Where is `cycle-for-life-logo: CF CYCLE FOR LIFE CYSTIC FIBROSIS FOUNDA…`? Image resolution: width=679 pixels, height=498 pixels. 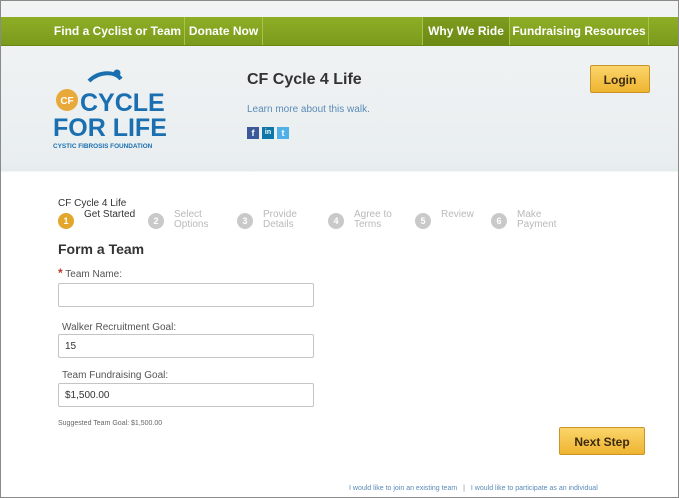
cycle-for-life-logo: CF CYCLE FOR LIFE CYSTIC FIBROSIS FOUNDA… is located at coordinates (116, 109).